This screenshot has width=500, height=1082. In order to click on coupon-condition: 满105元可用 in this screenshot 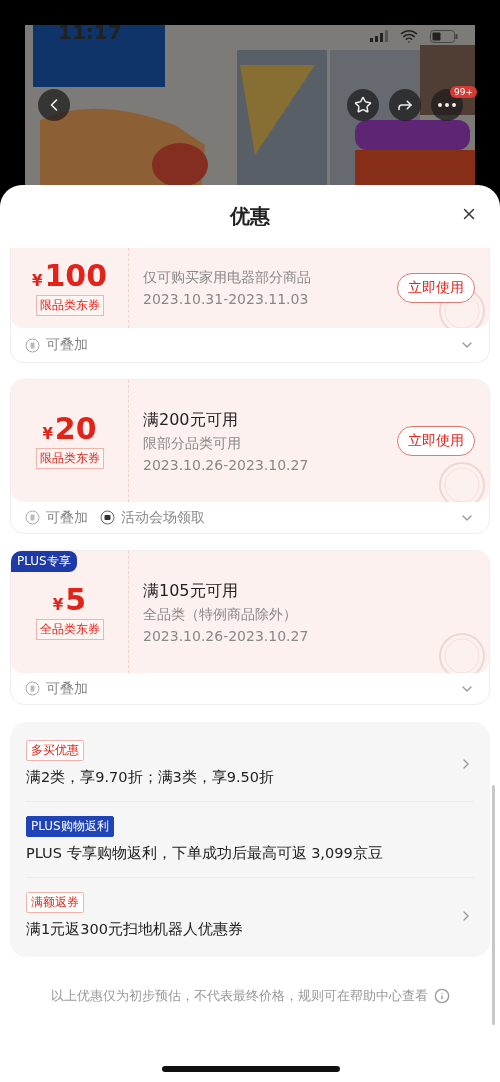, I will do `click(190, 591)`.